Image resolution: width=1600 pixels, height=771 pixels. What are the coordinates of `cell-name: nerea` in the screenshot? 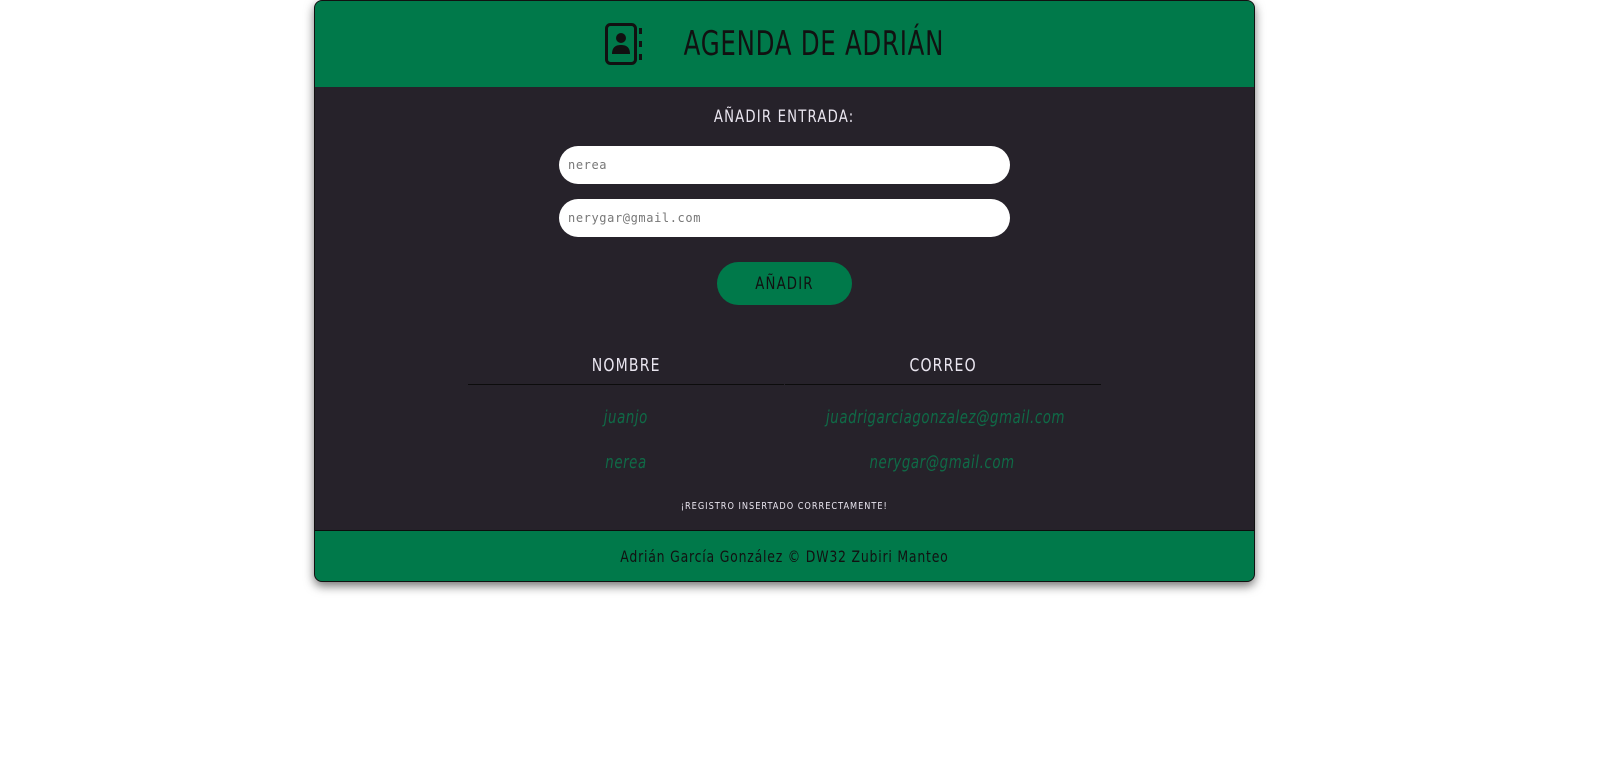 It's located at (626, 462).